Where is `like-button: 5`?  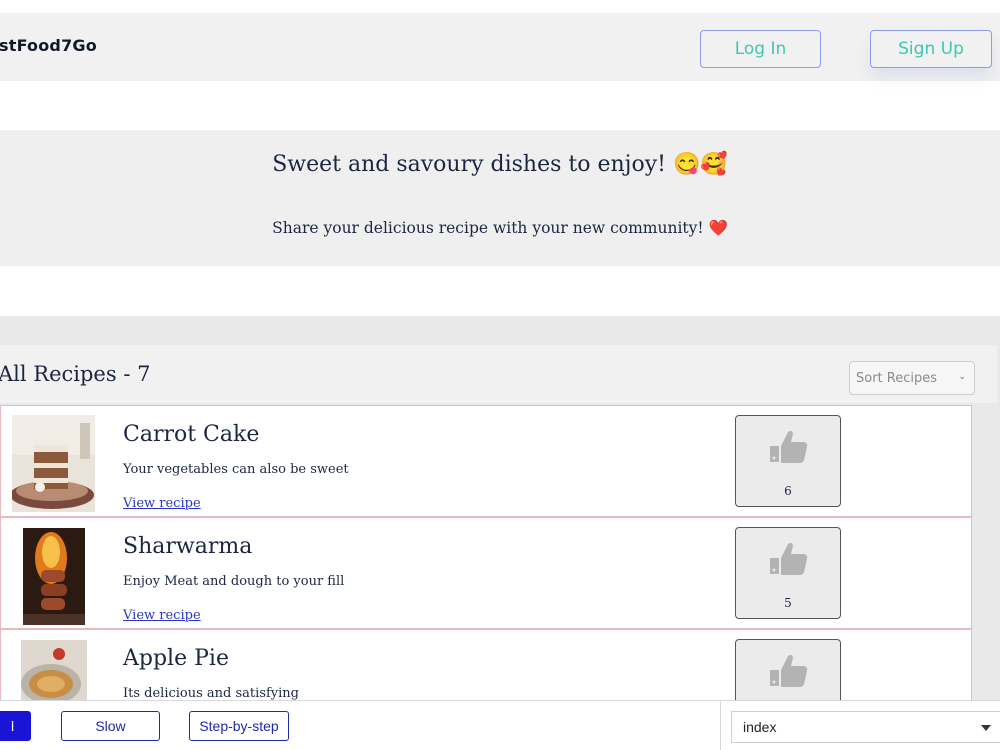
like-button: 5 is located at coordinates (788, 573).